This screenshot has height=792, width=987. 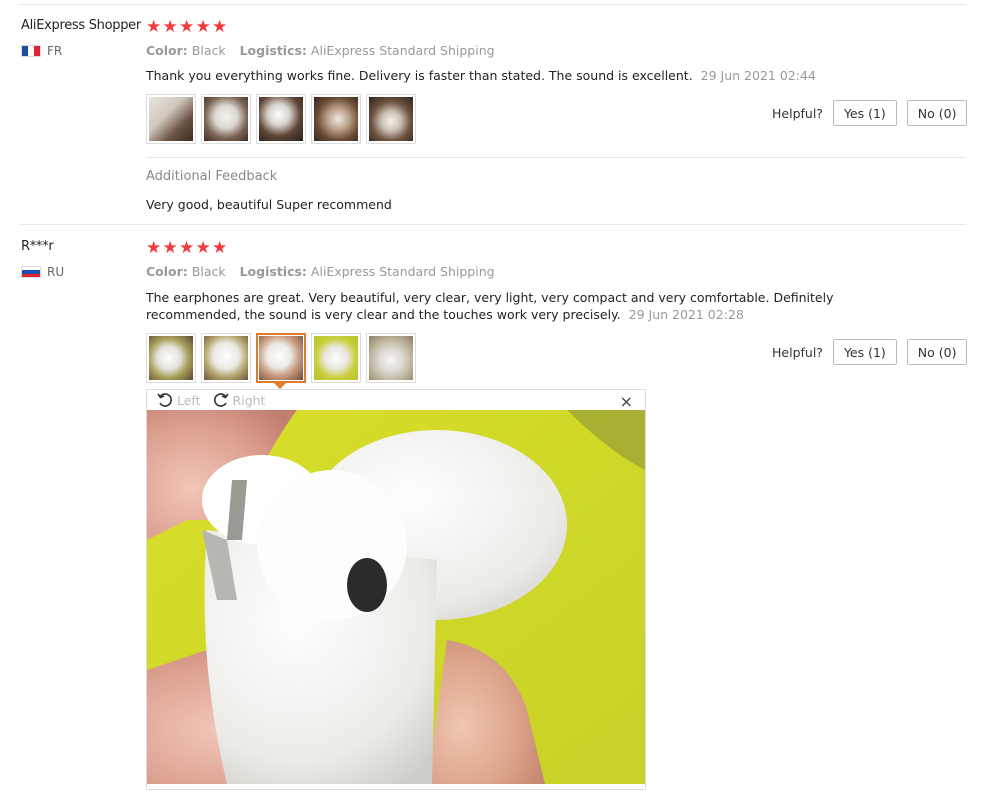 I want to click on close-icon: ×, so click(x=626, y=401).